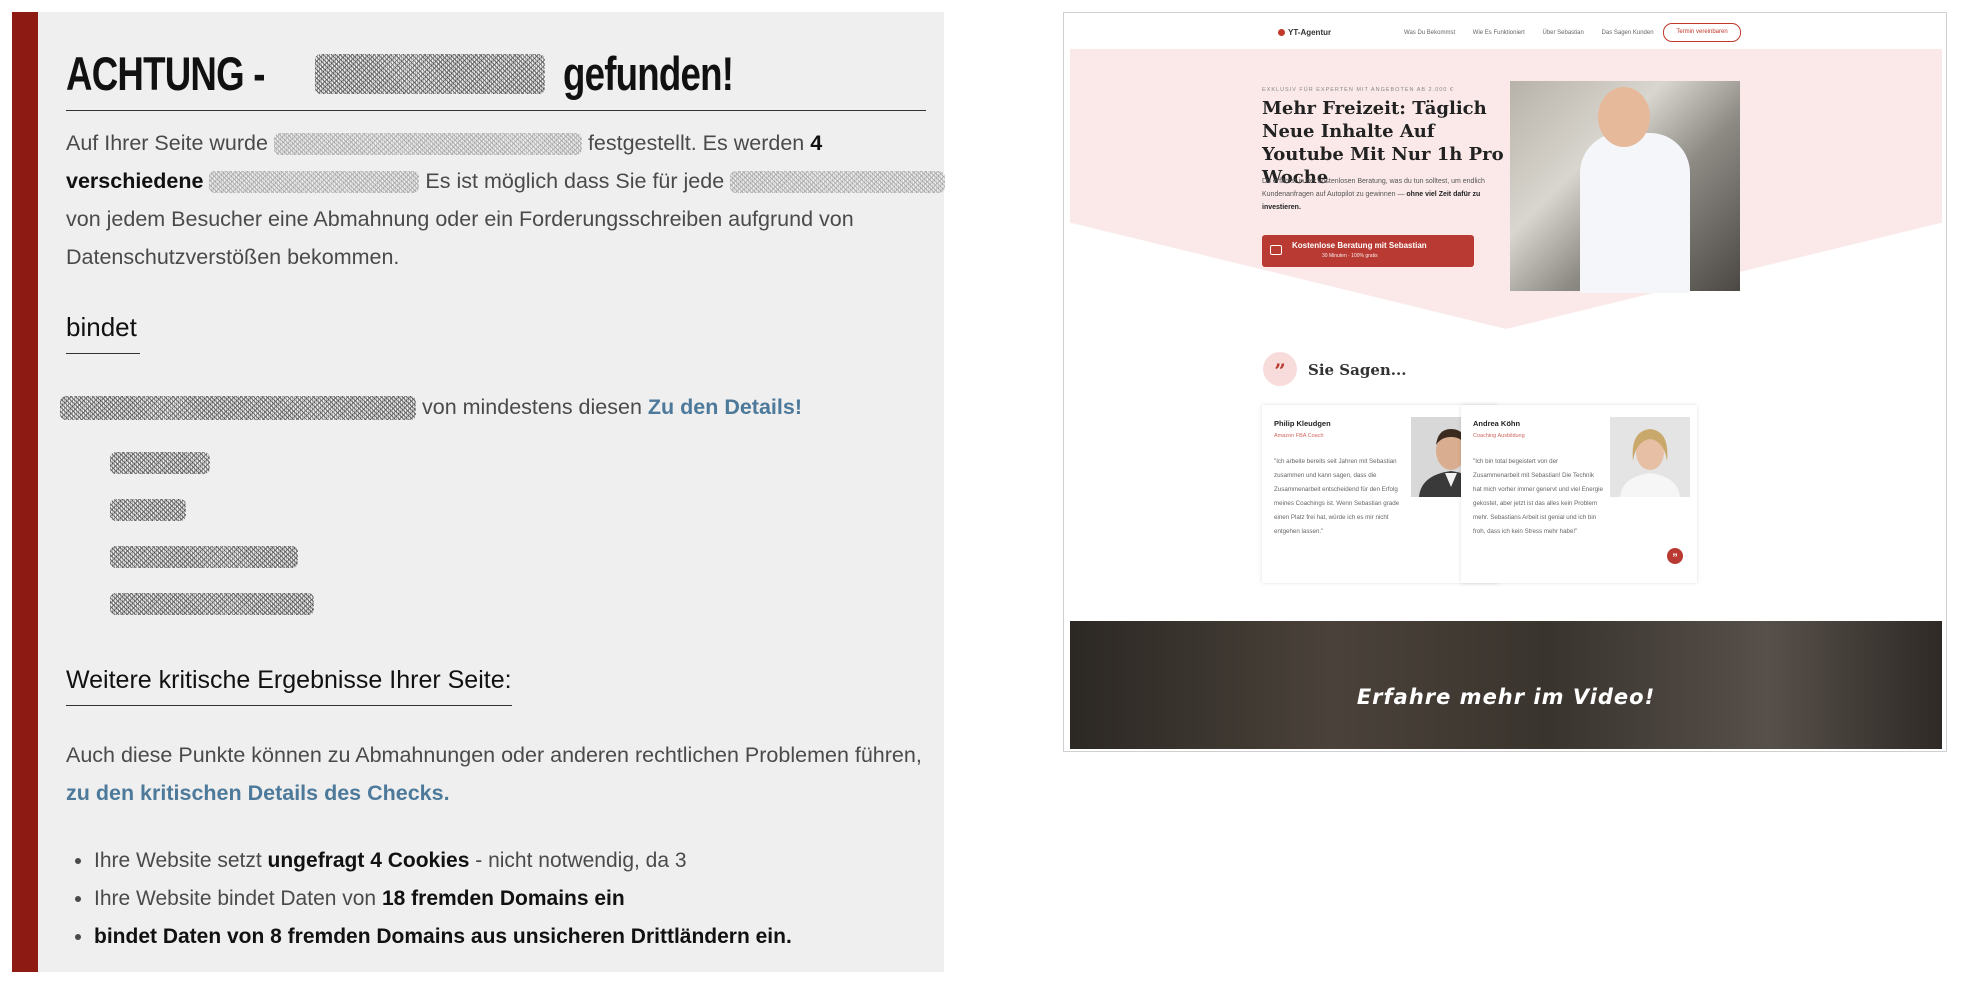 This screenshot has height=992, width=1971. I want to click on testimonial-role: Amazon FBA Coach, so click(1299, 436).